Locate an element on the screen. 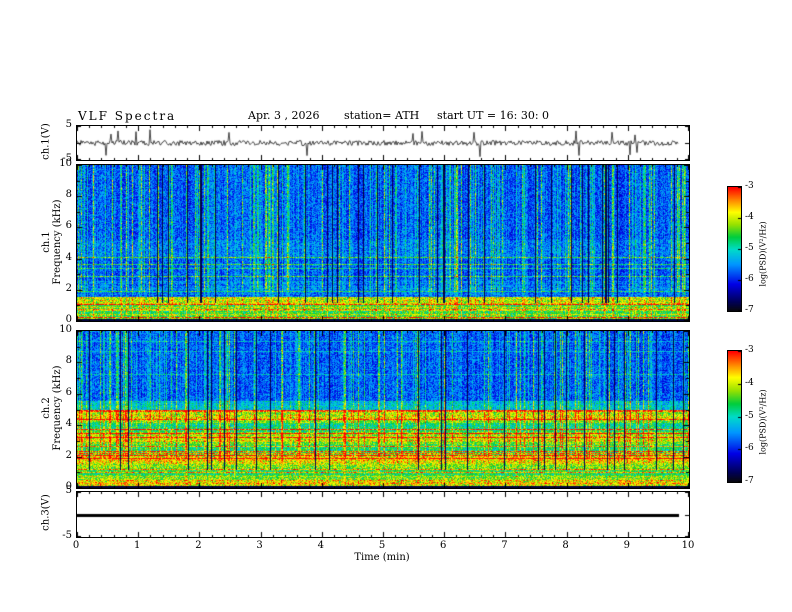 The width and height of the screenshot is (792, 612). x-tick-label: 6 is located at coordinates (443, 545).